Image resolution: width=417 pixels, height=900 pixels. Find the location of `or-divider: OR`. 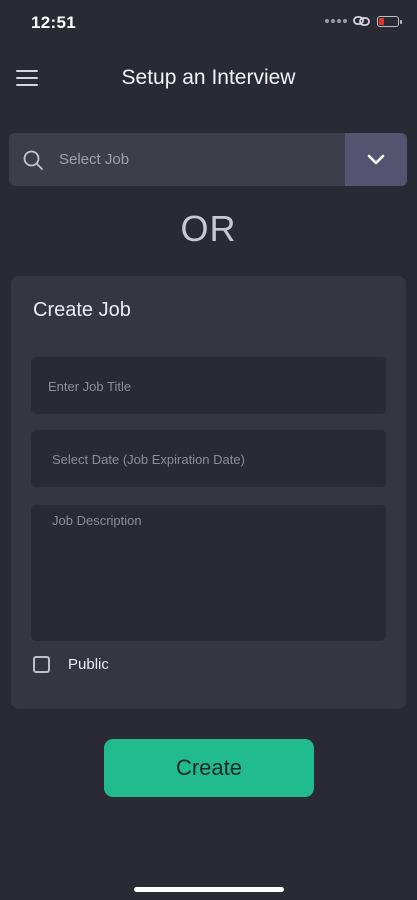

or-divider: OR is located at coordinates (208, 228).